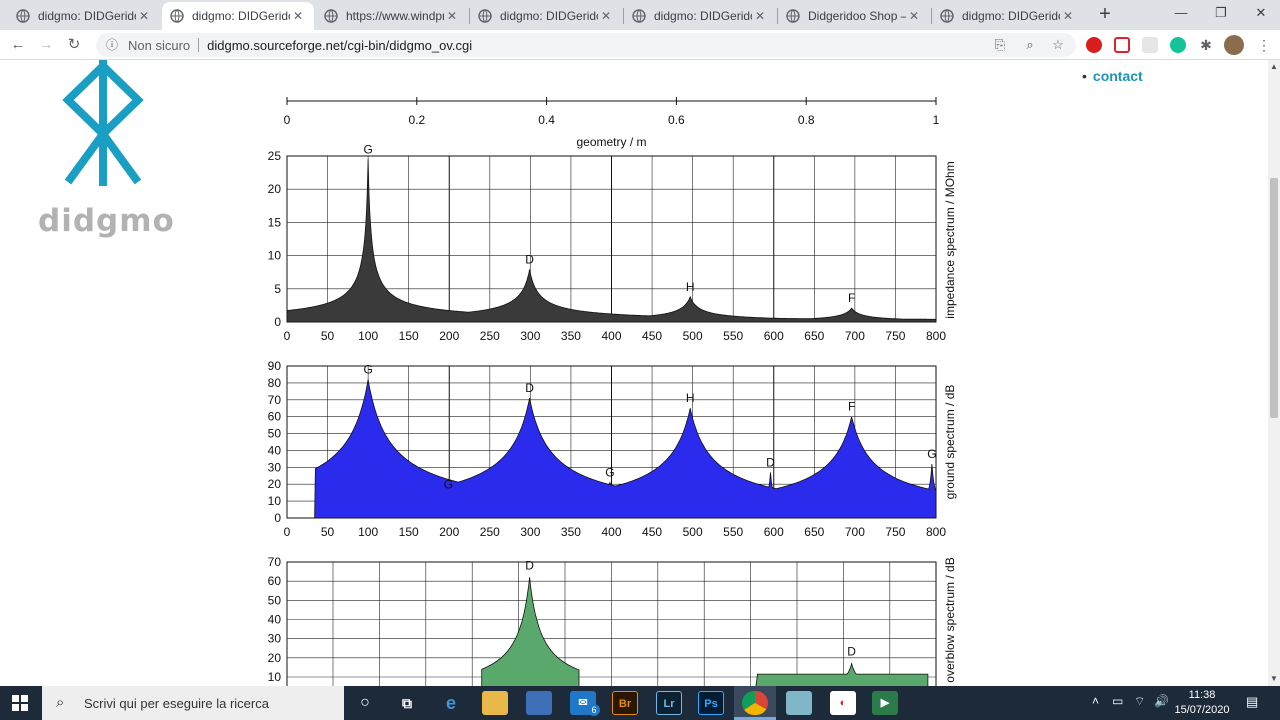  What do you see at coordinates (495, 703) in the screenshot?
I see `file-explorer-icon` at bounding box center [495, 703].